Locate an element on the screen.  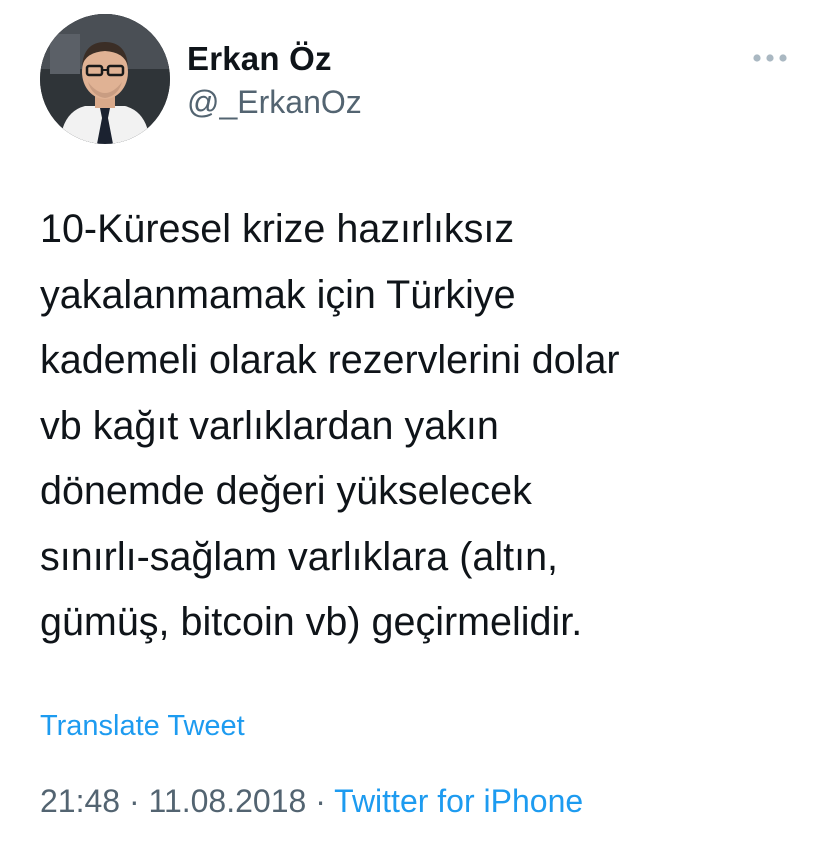
tweet-source-link: Twitter for iPhone is located at coordinates (458, 801).